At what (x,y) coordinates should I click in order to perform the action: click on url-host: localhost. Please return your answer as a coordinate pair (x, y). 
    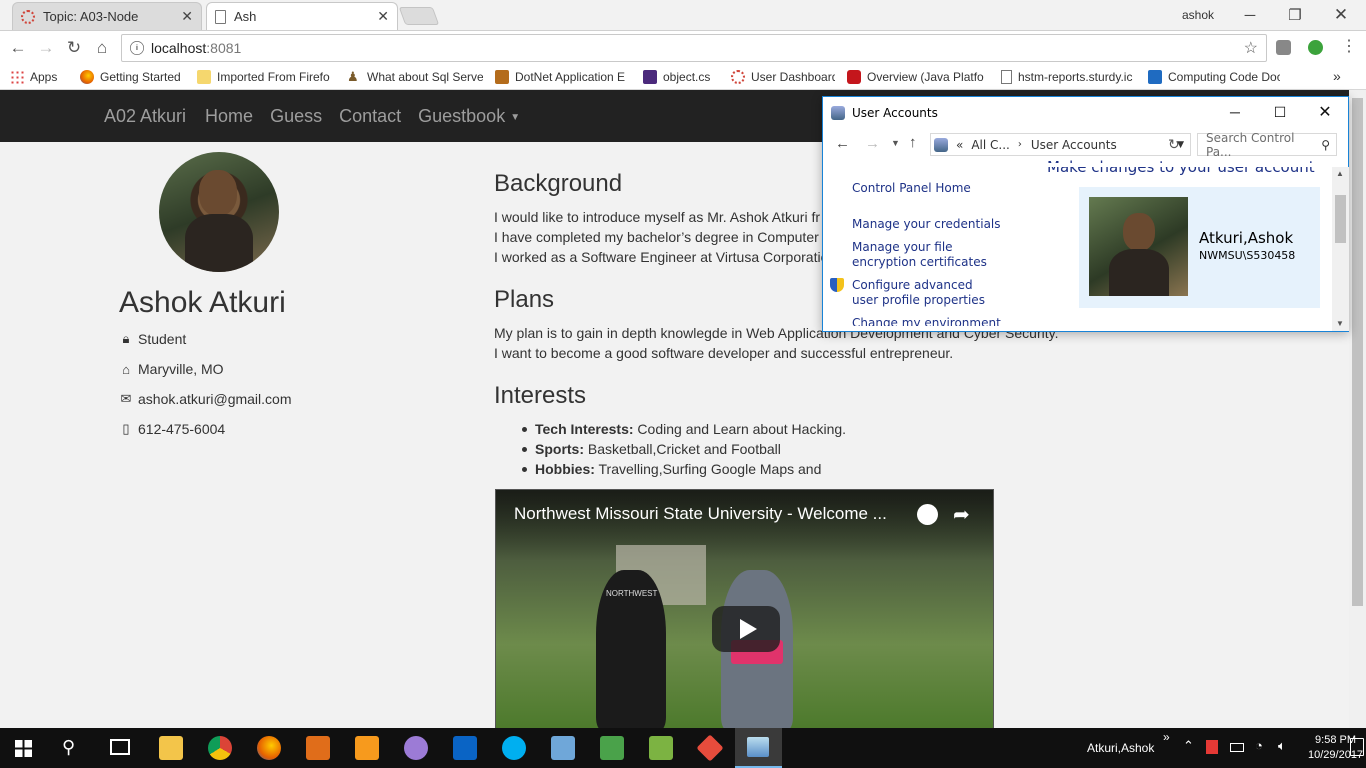
    Looking at the image, I should click on (179, 48).